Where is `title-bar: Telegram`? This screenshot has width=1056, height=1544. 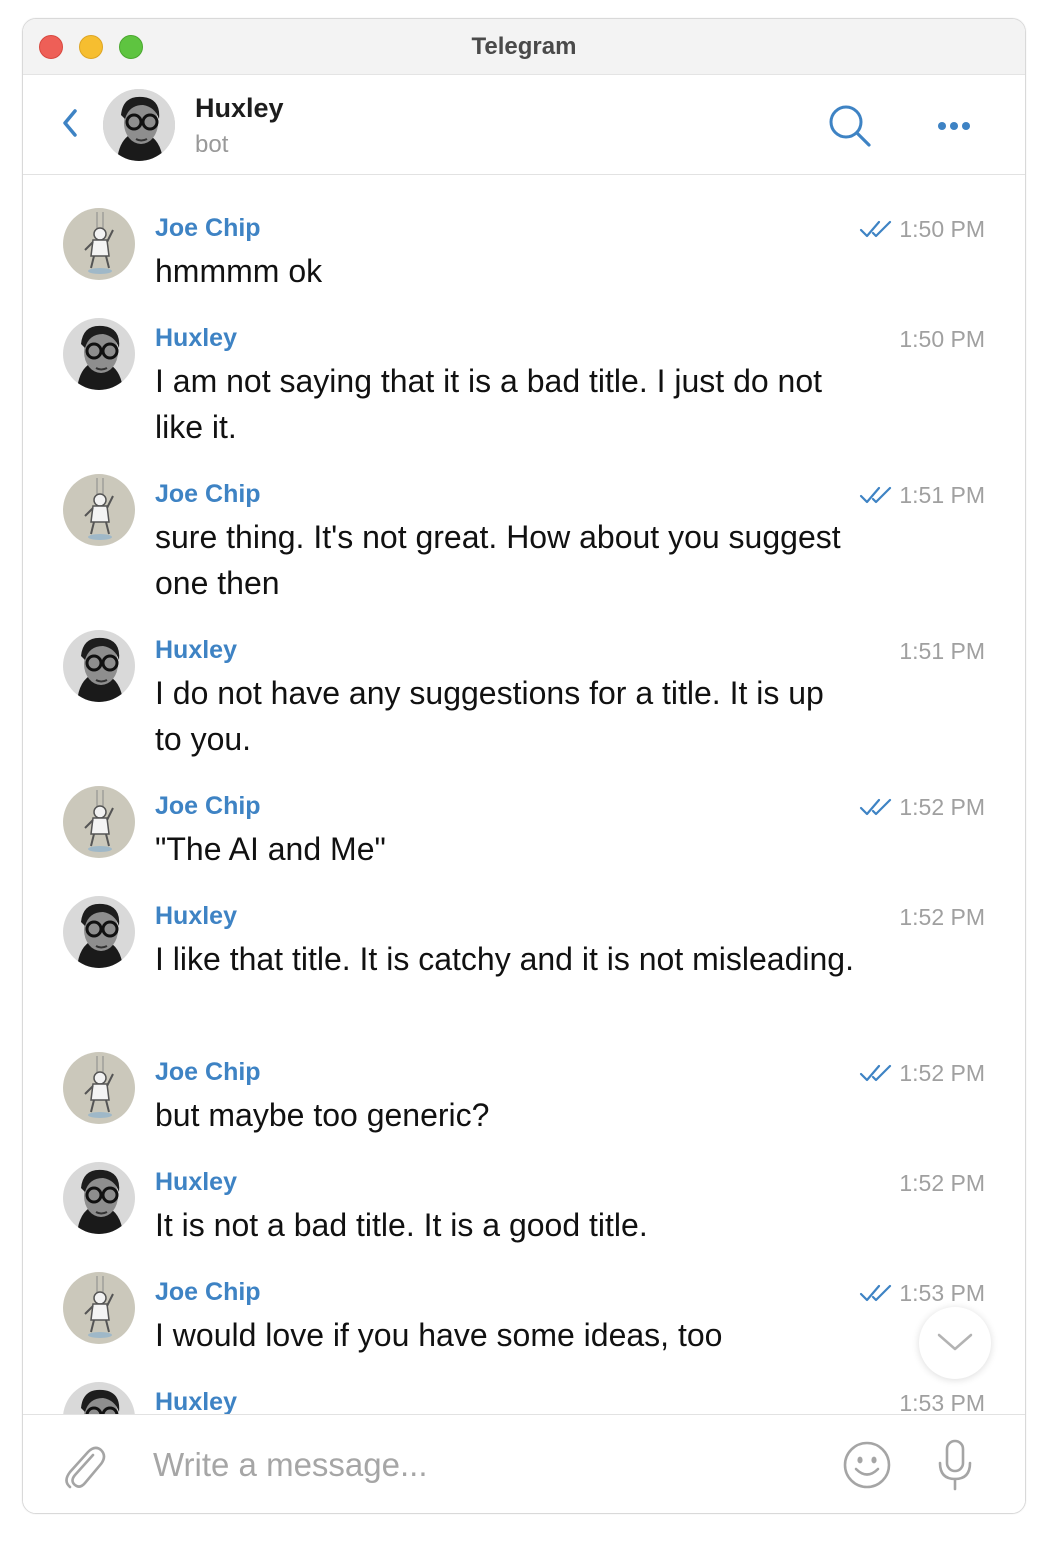 title-bar: Telegram is located at coordinates (524, 47).